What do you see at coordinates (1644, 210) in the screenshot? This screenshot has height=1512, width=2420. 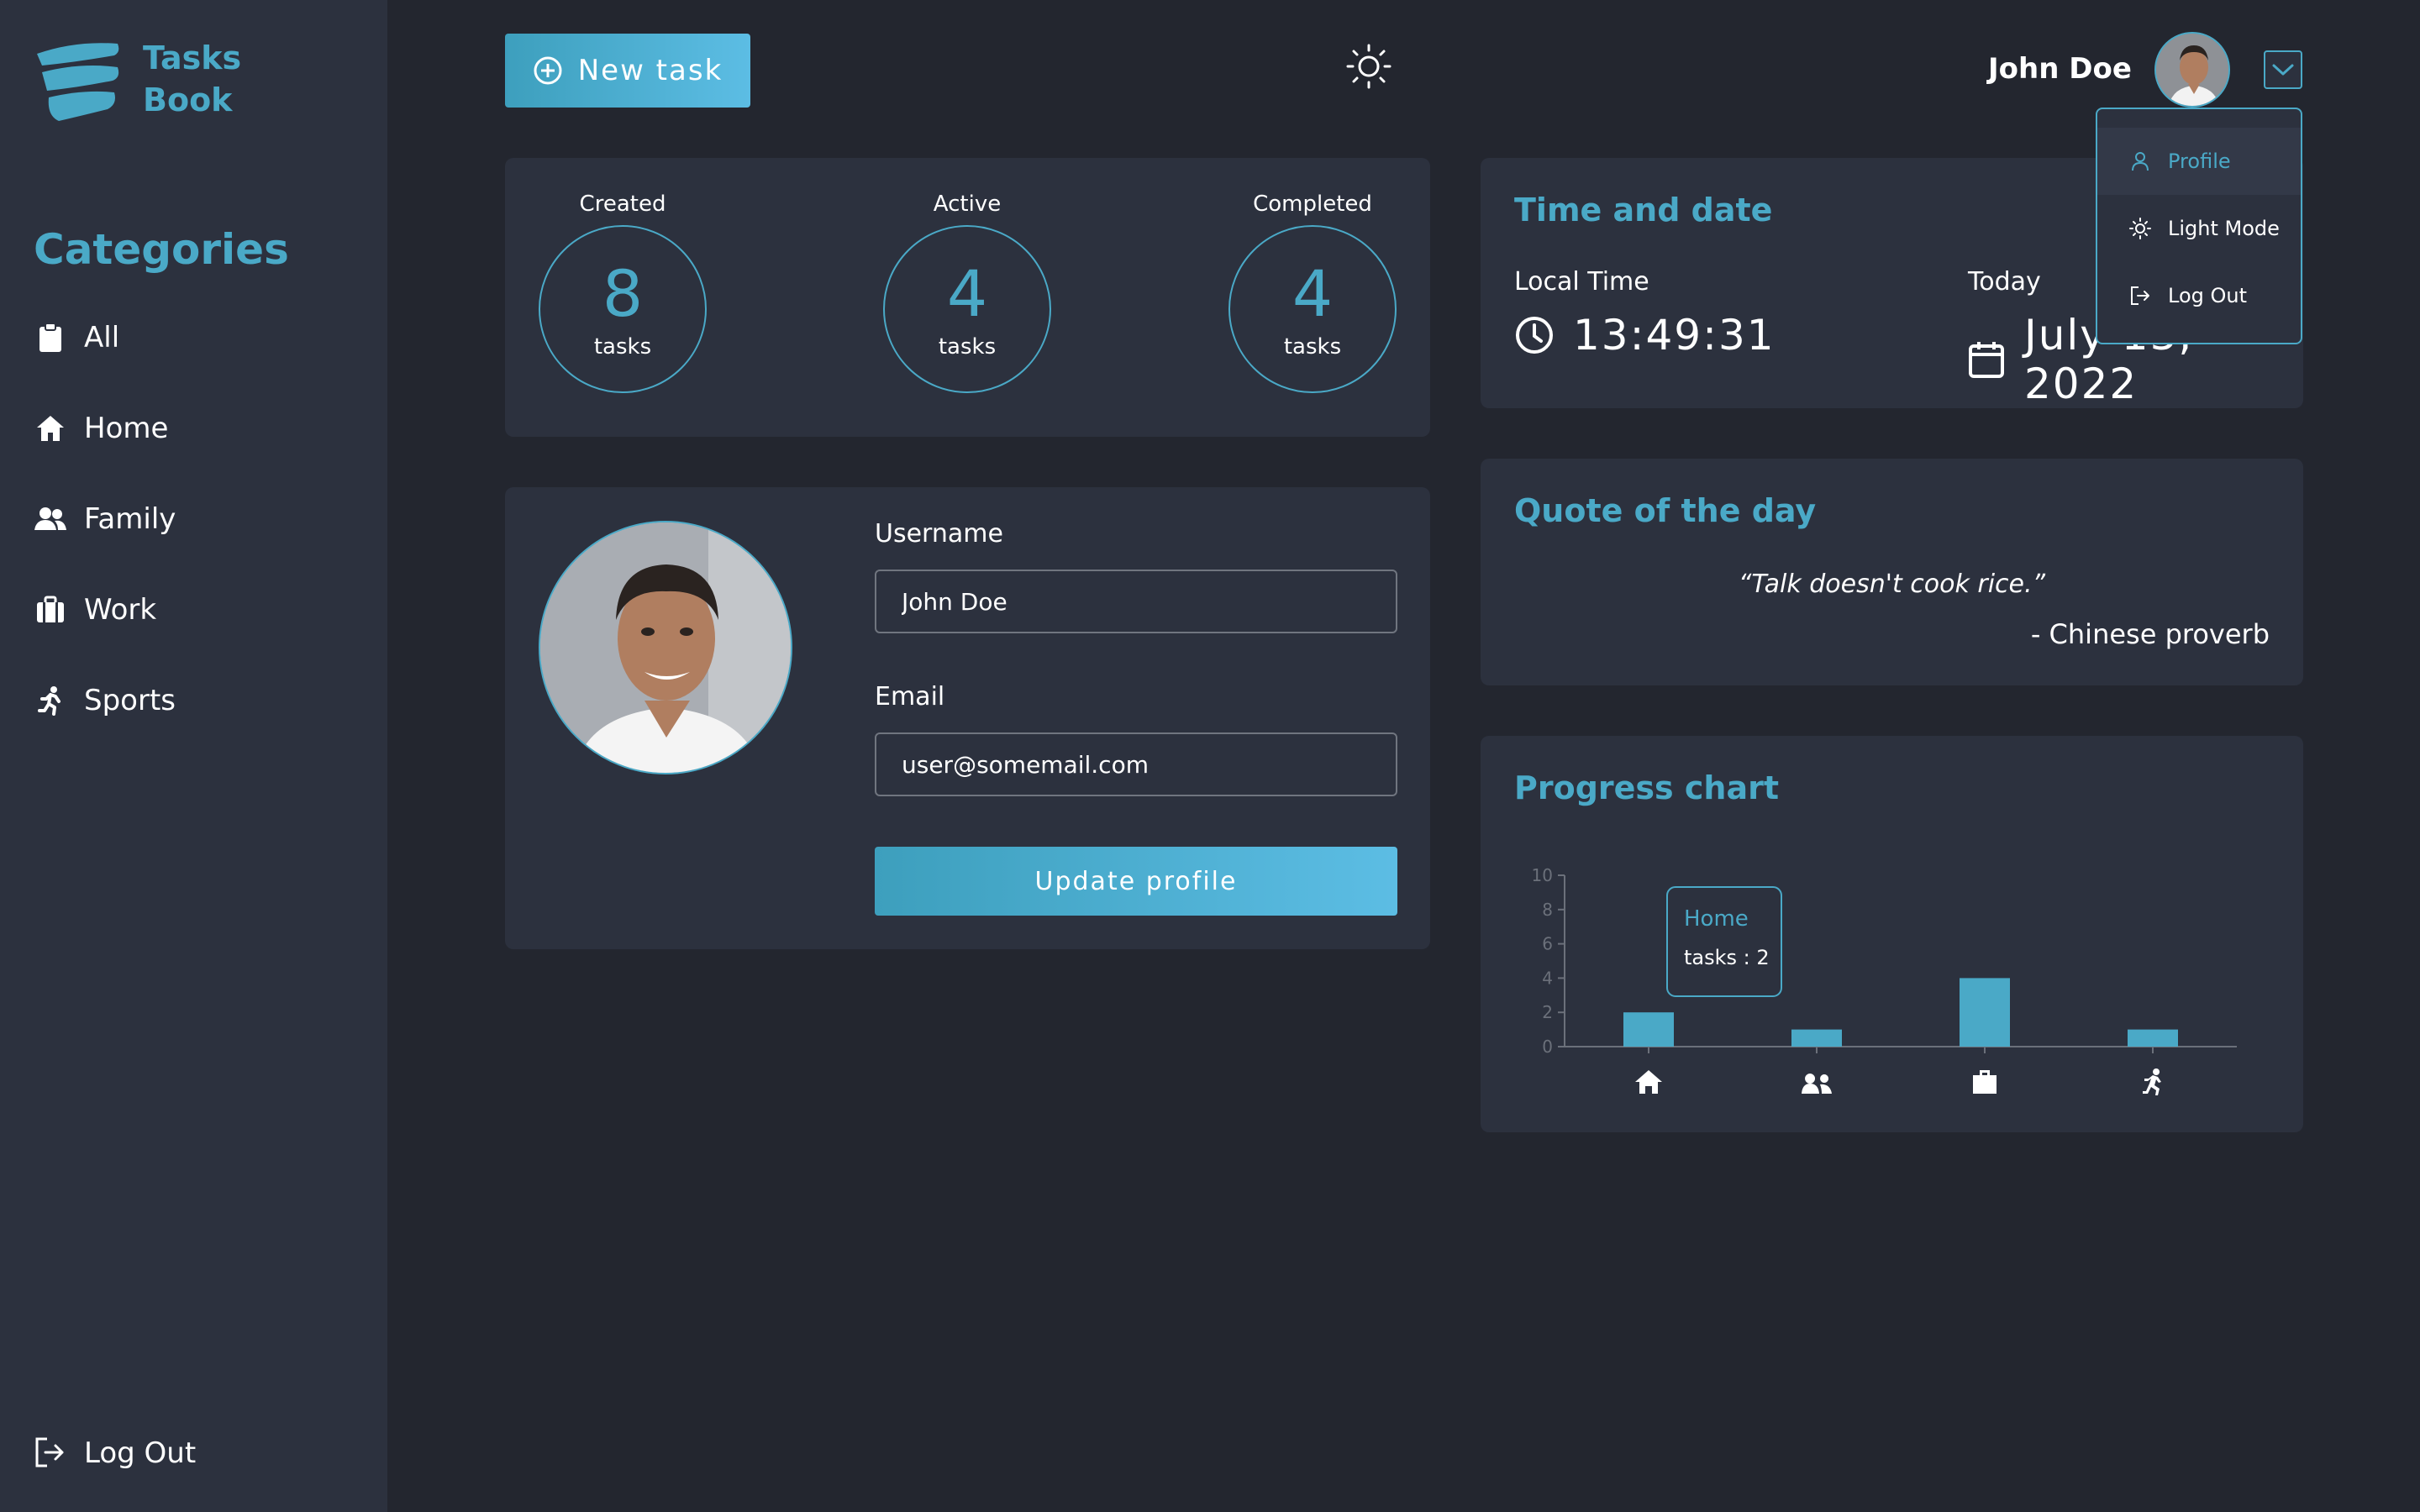 I see `time-card-title: Time and date` at bounding box center [1644, 210].